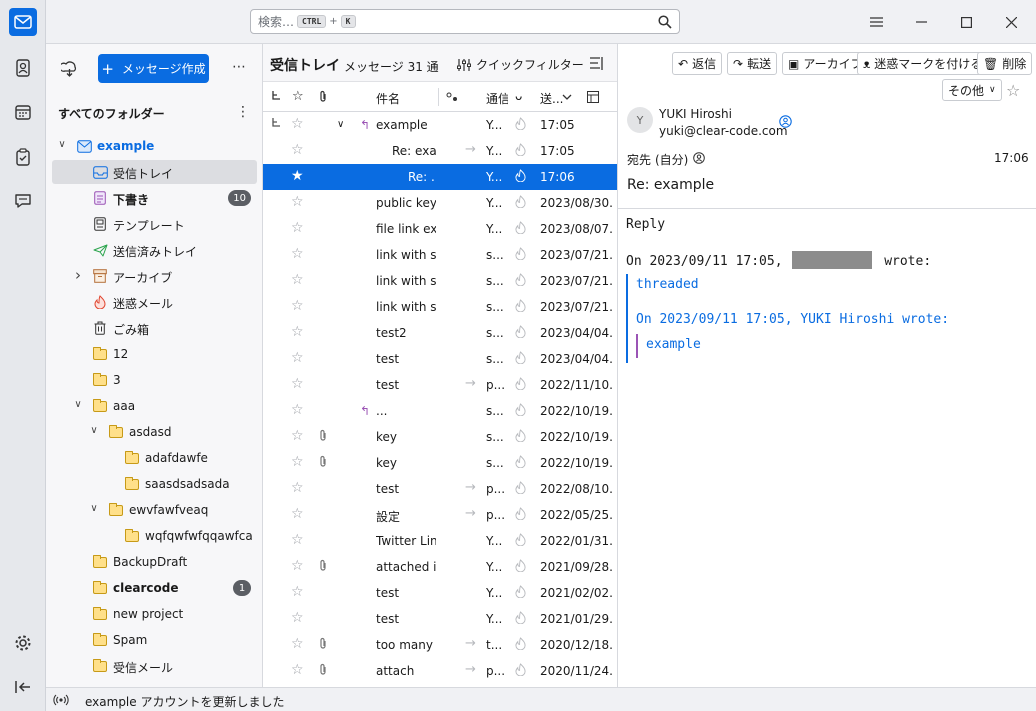 This screenshot has height=711, width=1036. What do you see at coordinates (1005, 63) in the screenshot?
I see `delete-button: 🗑 削除` at bounding box center [1005, 63].